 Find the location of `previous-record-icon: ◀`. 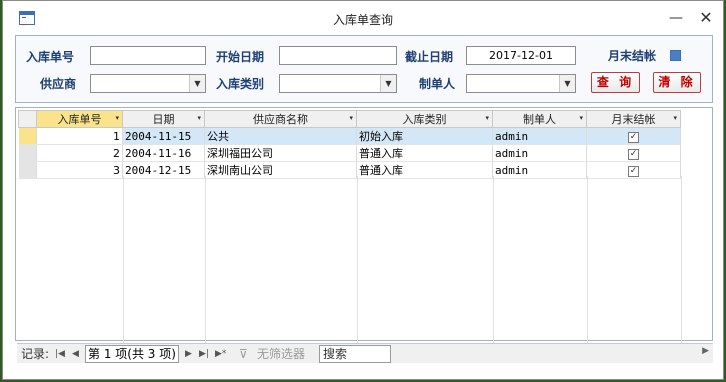

previous-record-icon: ◀ is located at coordinates (75, 354).